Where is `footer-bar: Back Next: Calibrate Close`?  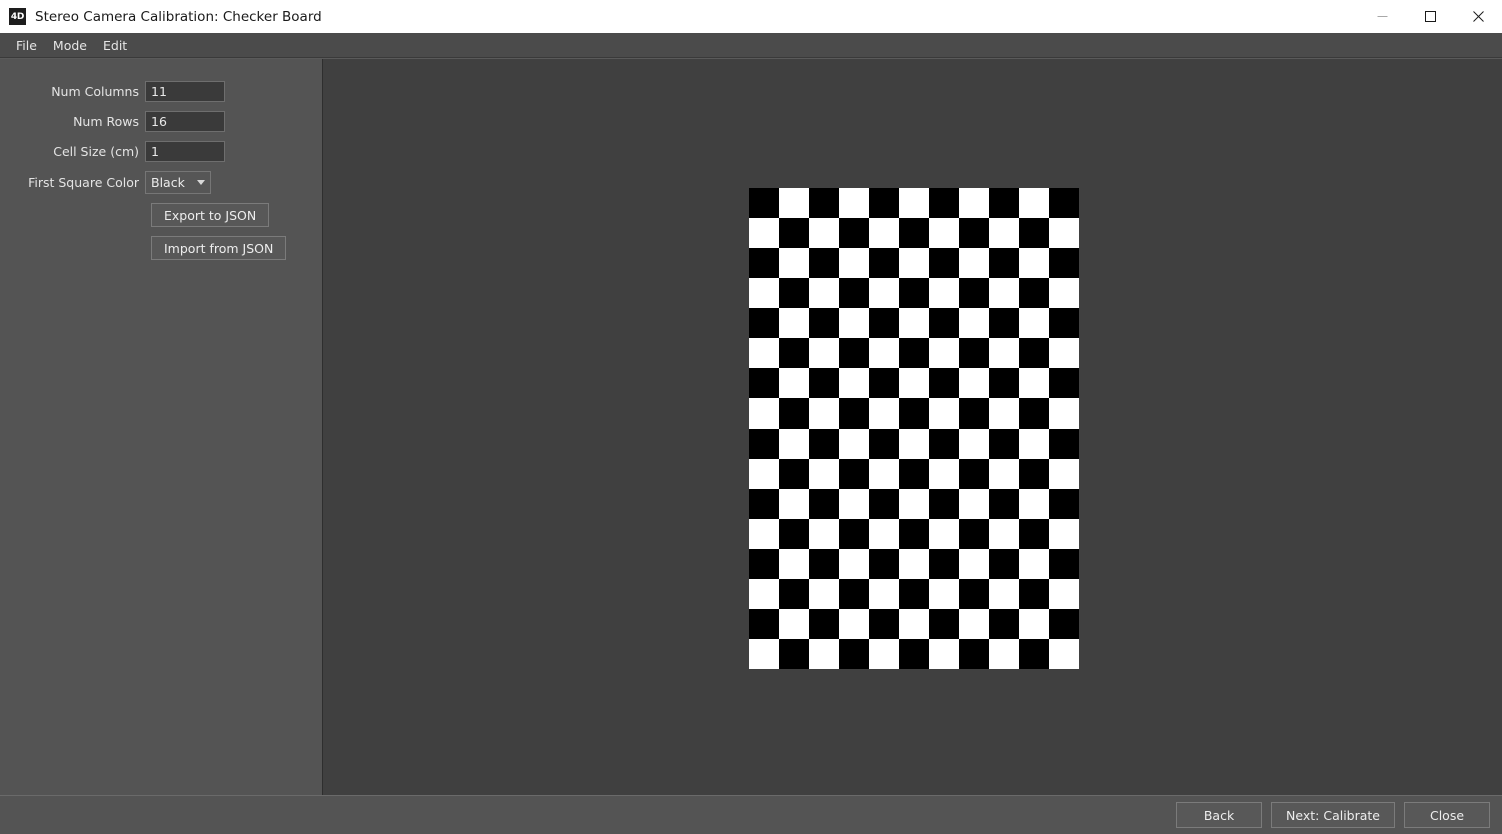
footer-bar: Back Next: Calibrate Close is located at coordinates (751, 814).